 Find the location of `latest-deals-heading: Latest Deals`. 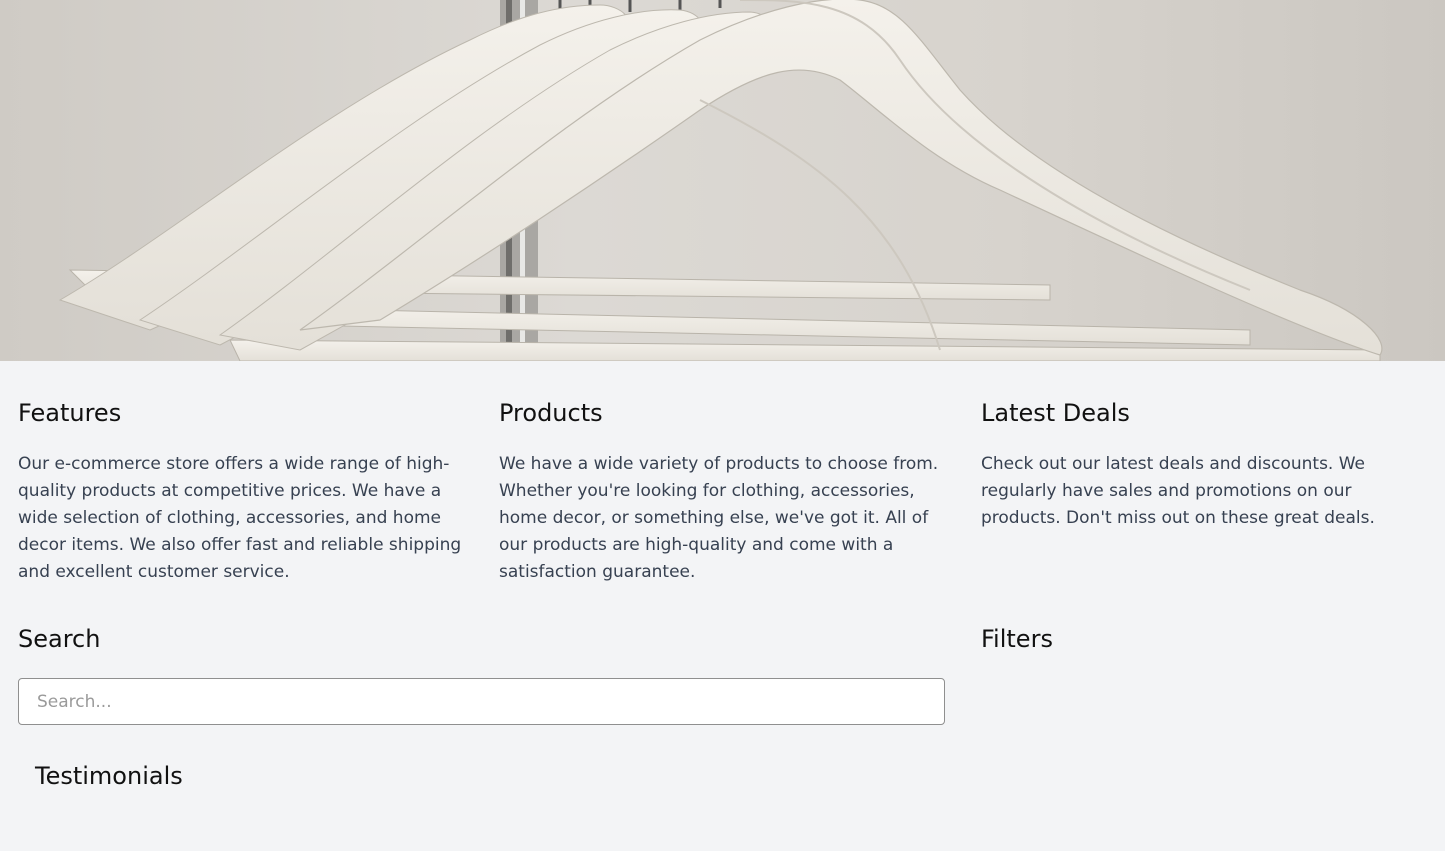

latest-deals-heading: Latest Deals is located at coordinates (1055, 413).